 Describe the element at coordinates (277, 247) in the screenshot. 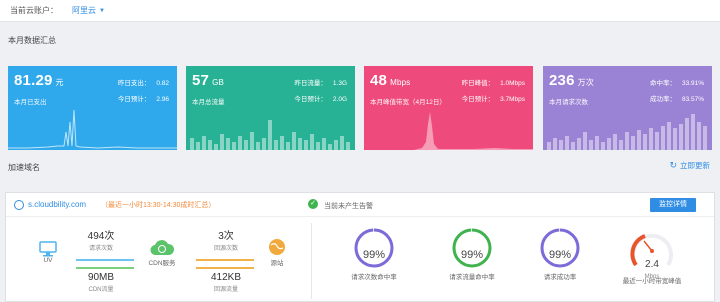

I see `globe-server-icon` at that location.